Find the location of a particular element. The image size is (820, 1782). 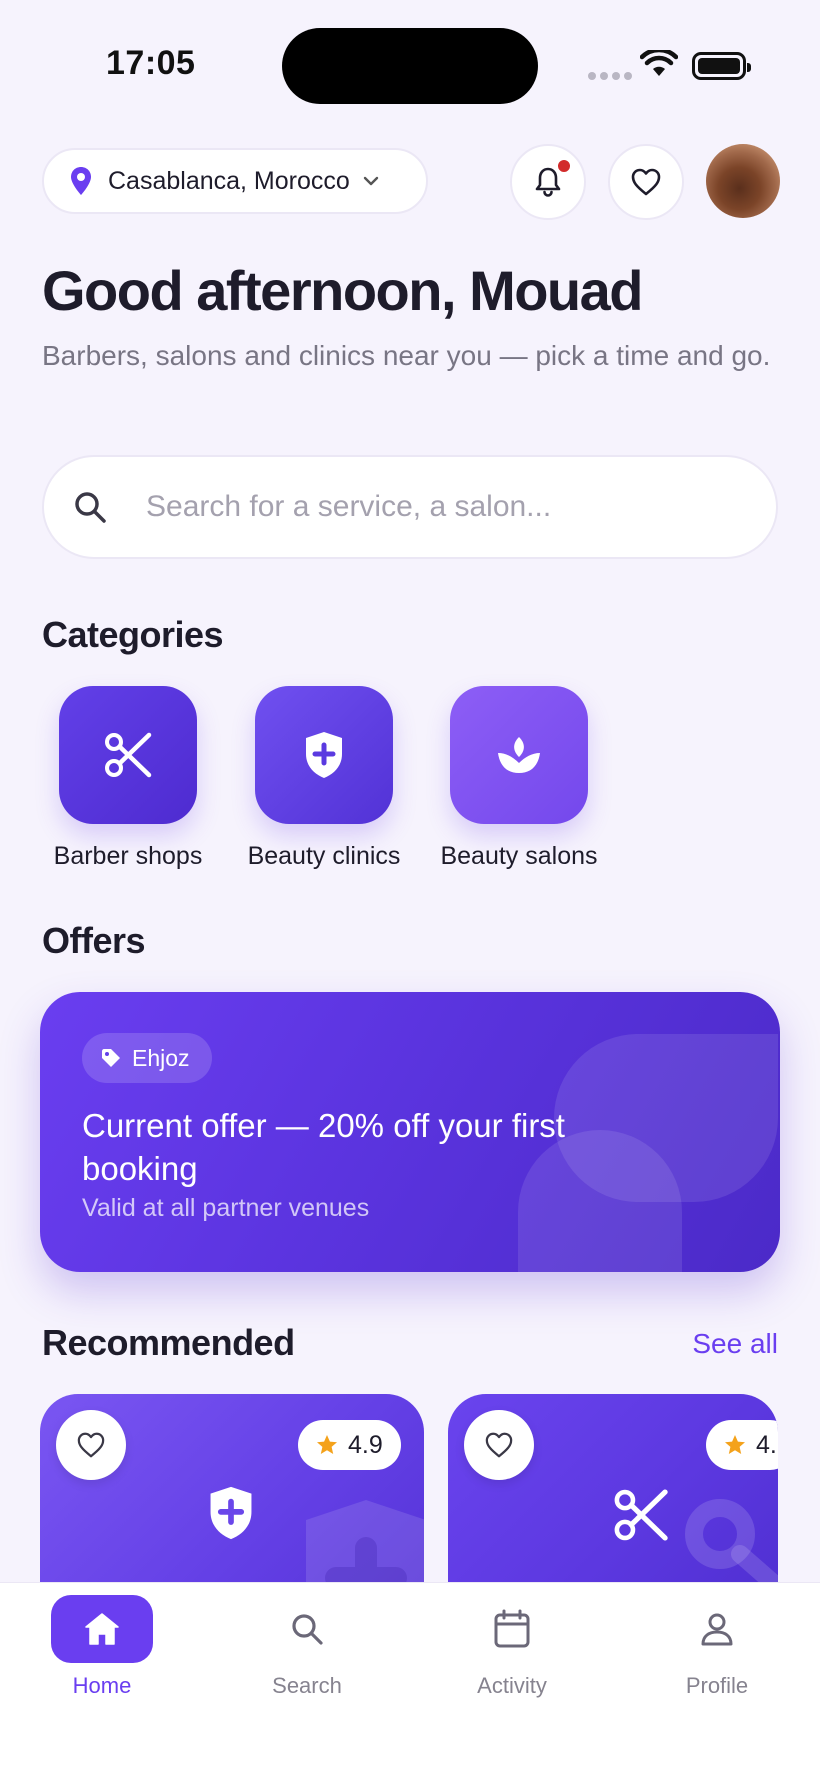

tab-label: Home is located at coordinates (102, 1685).